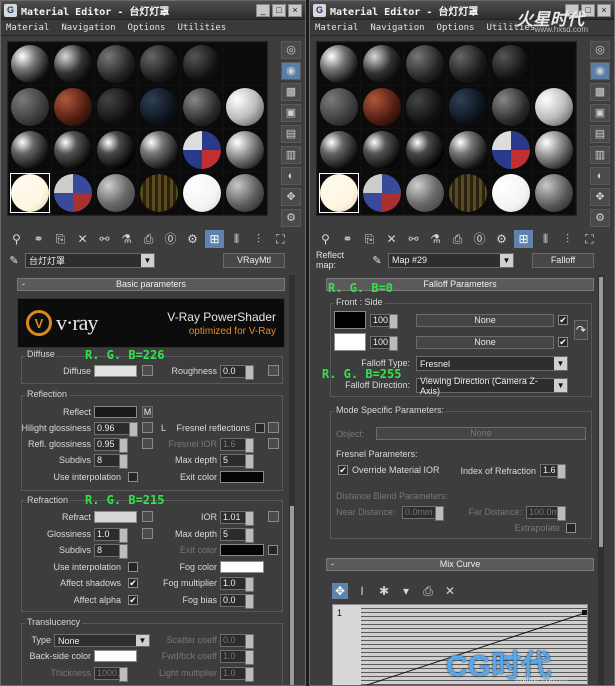 This screenshot has width=615, height=686. I want to click on fresnel-ior-map-button, so click(273, 443).